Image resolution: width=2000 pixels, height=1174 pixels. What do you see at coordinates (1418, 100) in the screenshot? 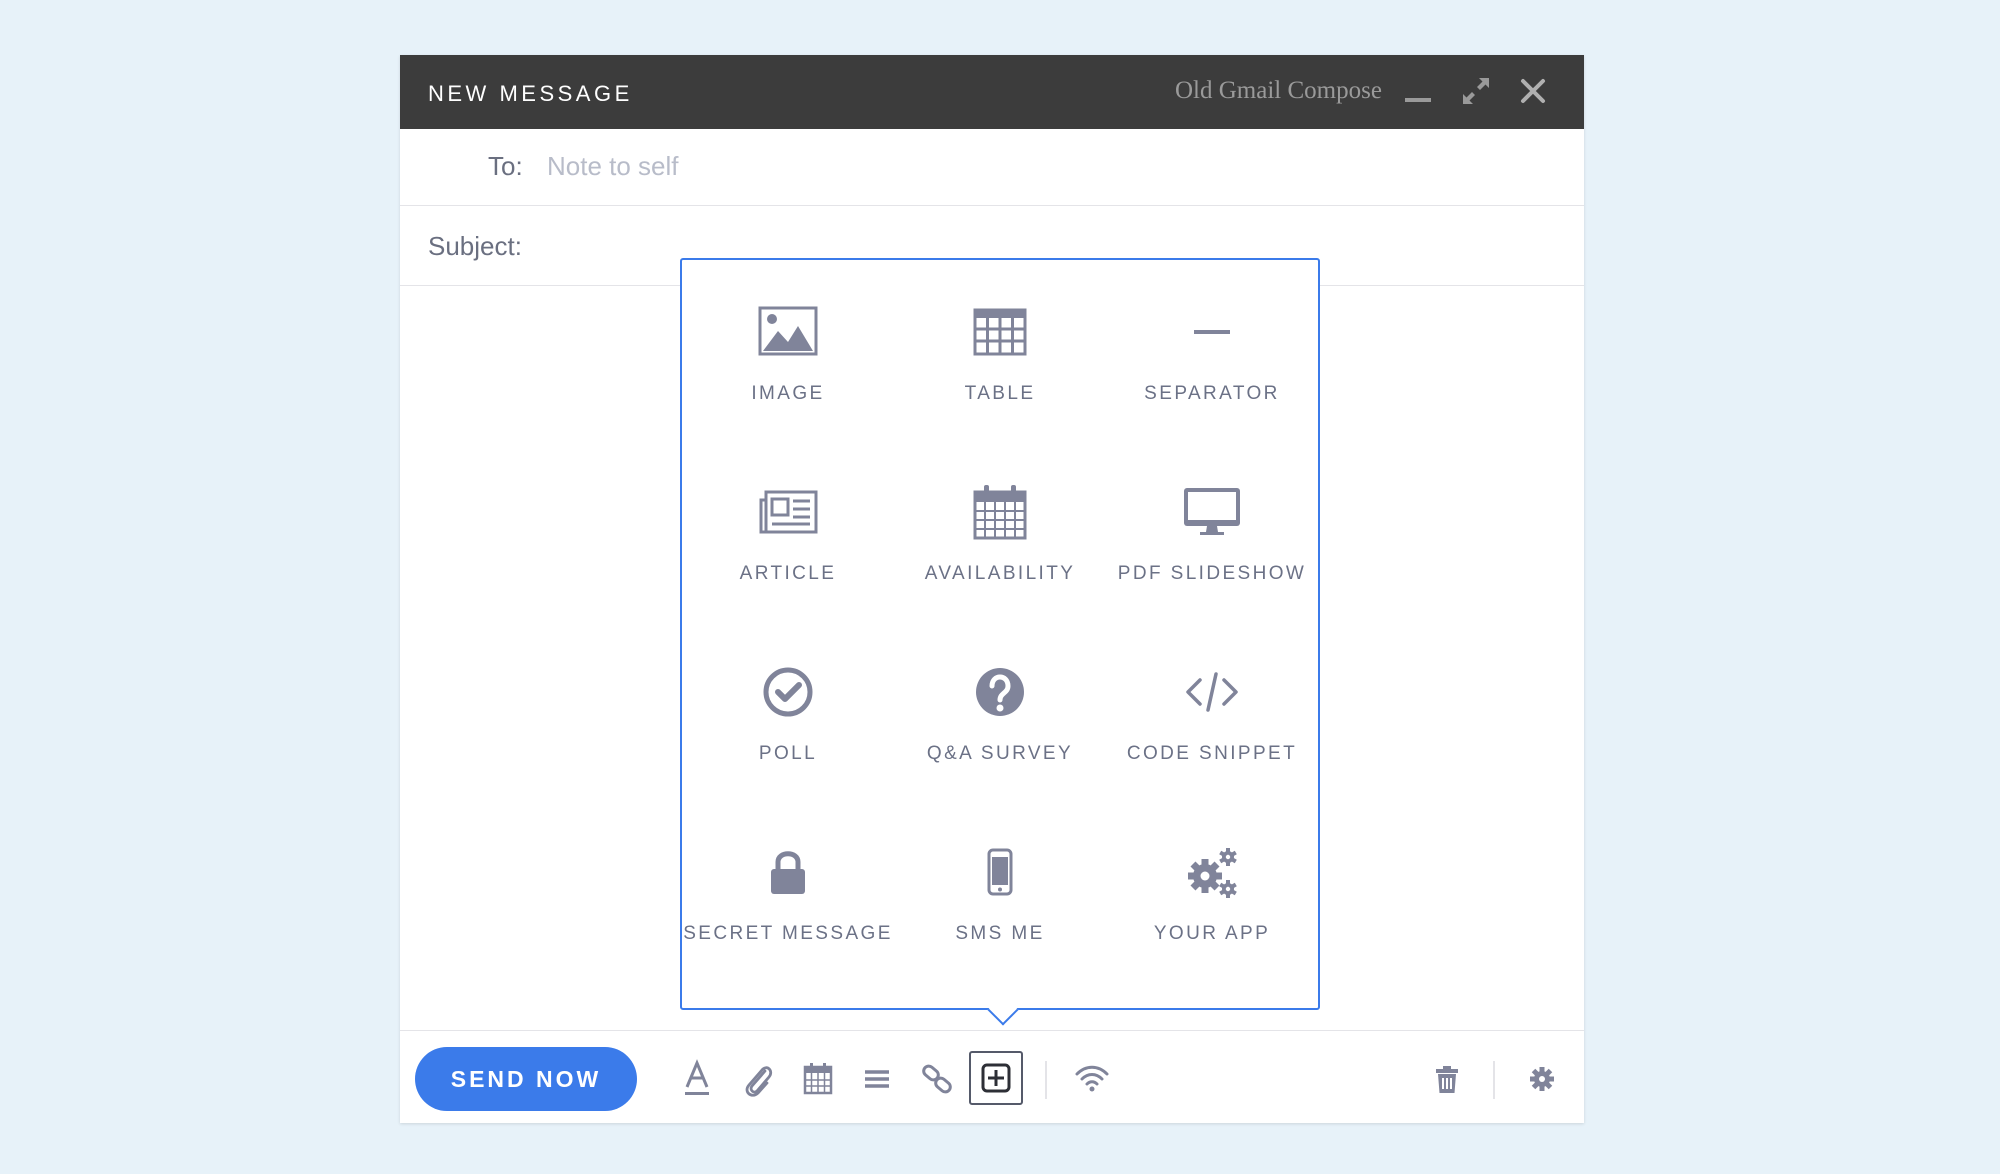
I see `minimize-icon` at bounding box center [1418, 100].